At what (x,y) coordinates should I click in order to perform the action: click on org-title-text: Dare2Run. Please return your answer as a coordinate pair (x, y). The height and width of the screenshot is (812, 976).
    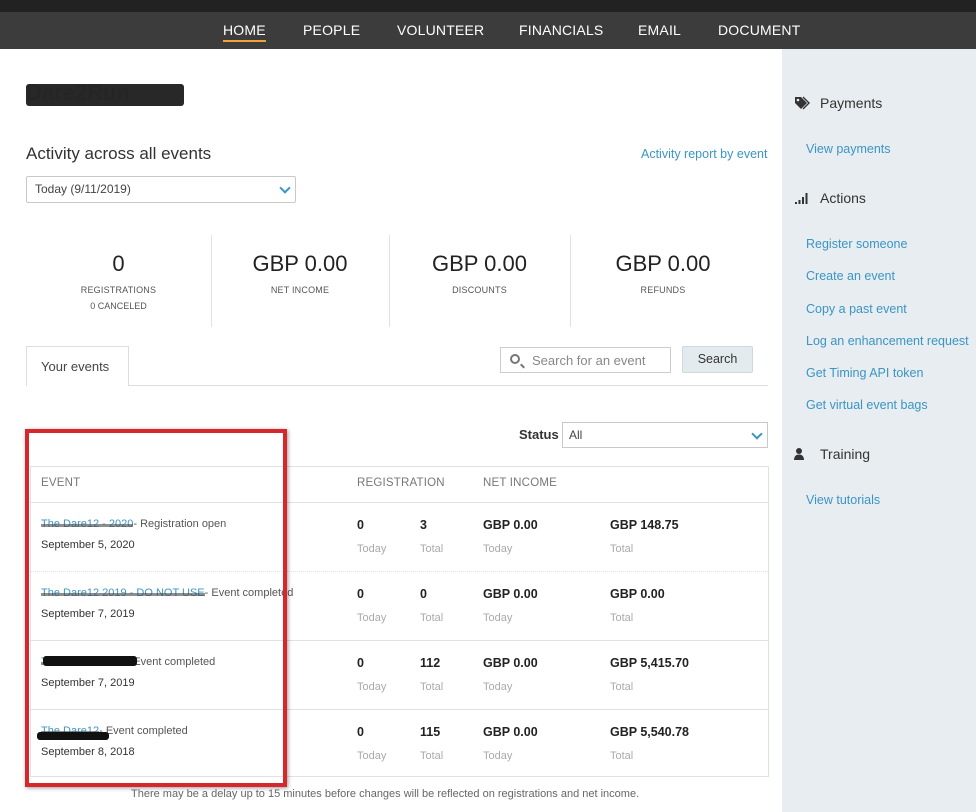
    Looking at the image, I should click on (78, 92).